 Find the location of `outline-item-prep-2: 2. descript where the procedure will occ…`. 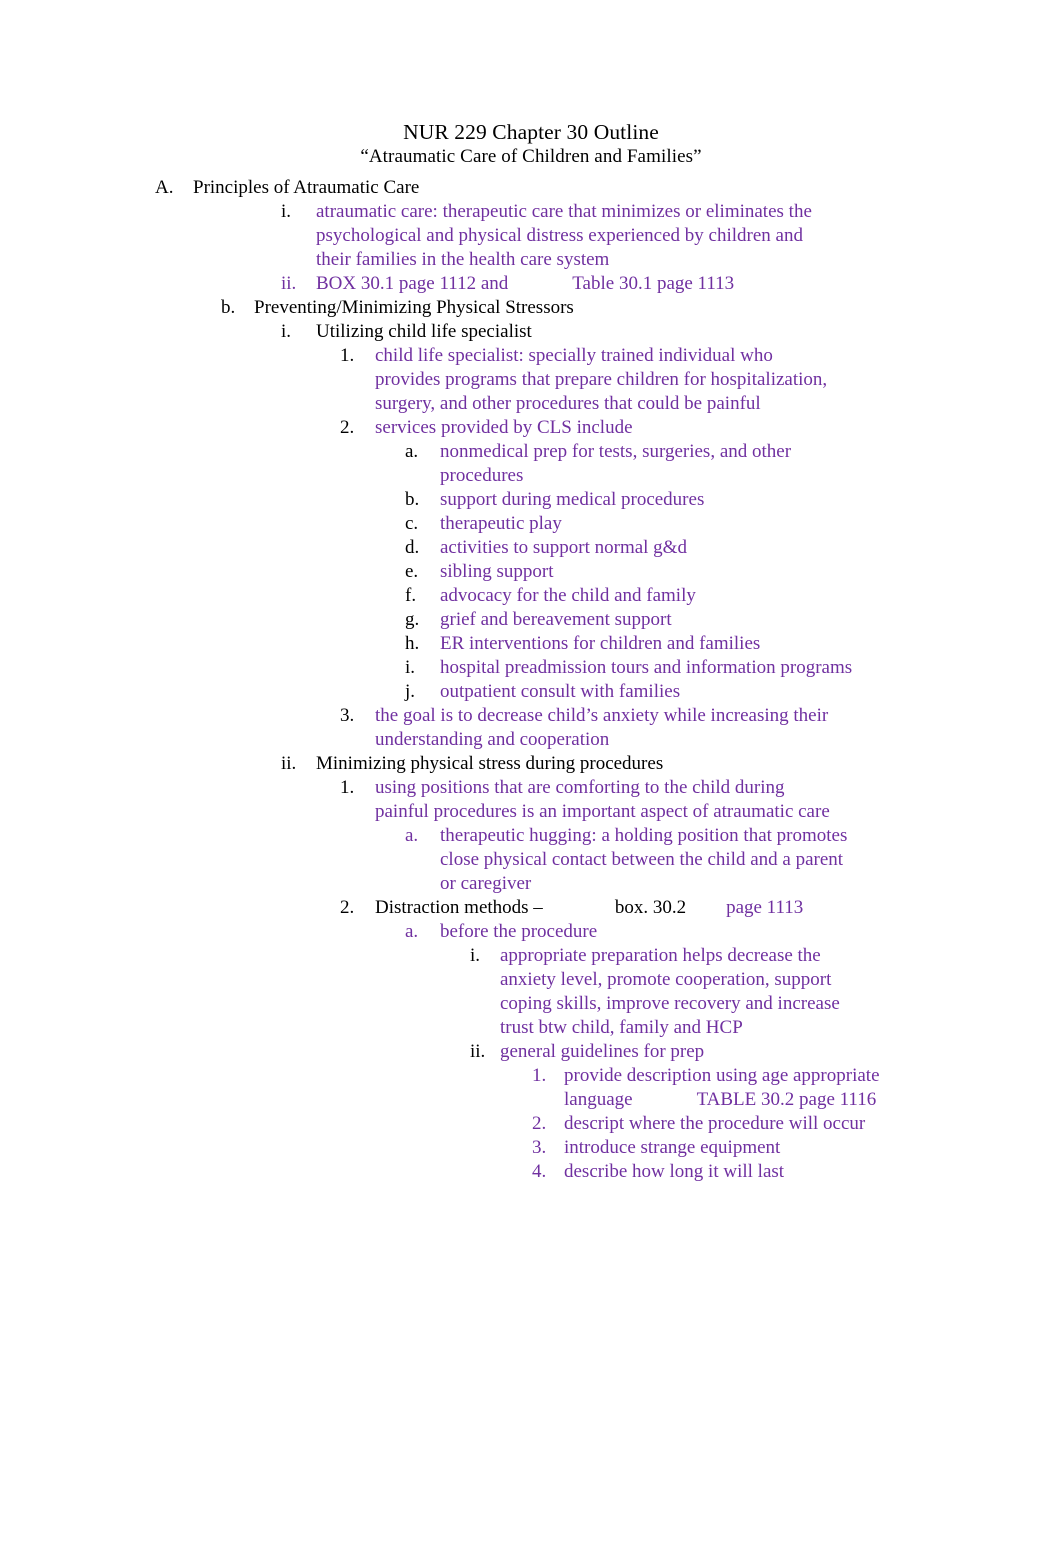

outline-item-prep-2: 2. descript where the procedure will occ… is located at coordinates (531, 1124).